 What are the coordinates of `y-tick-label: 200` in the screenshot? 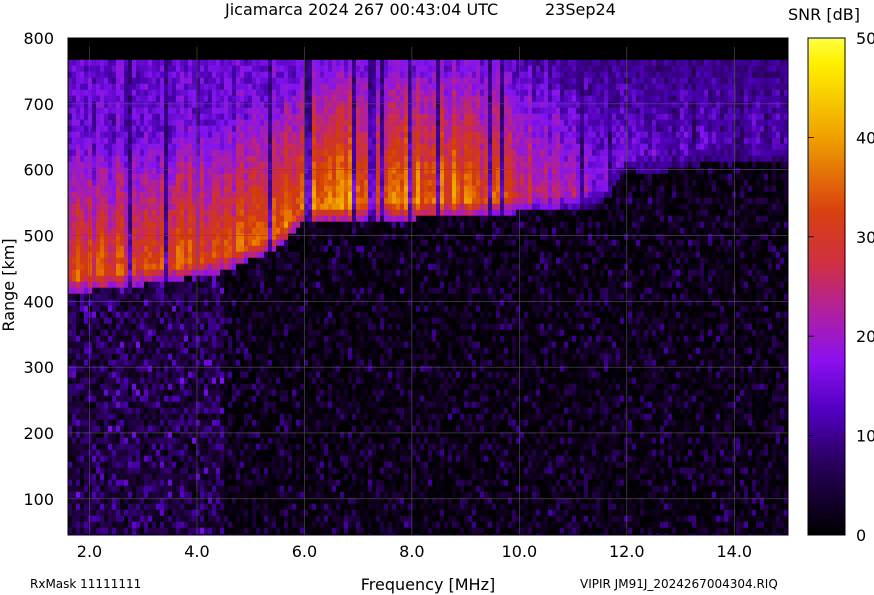 It's located at (38, 433).